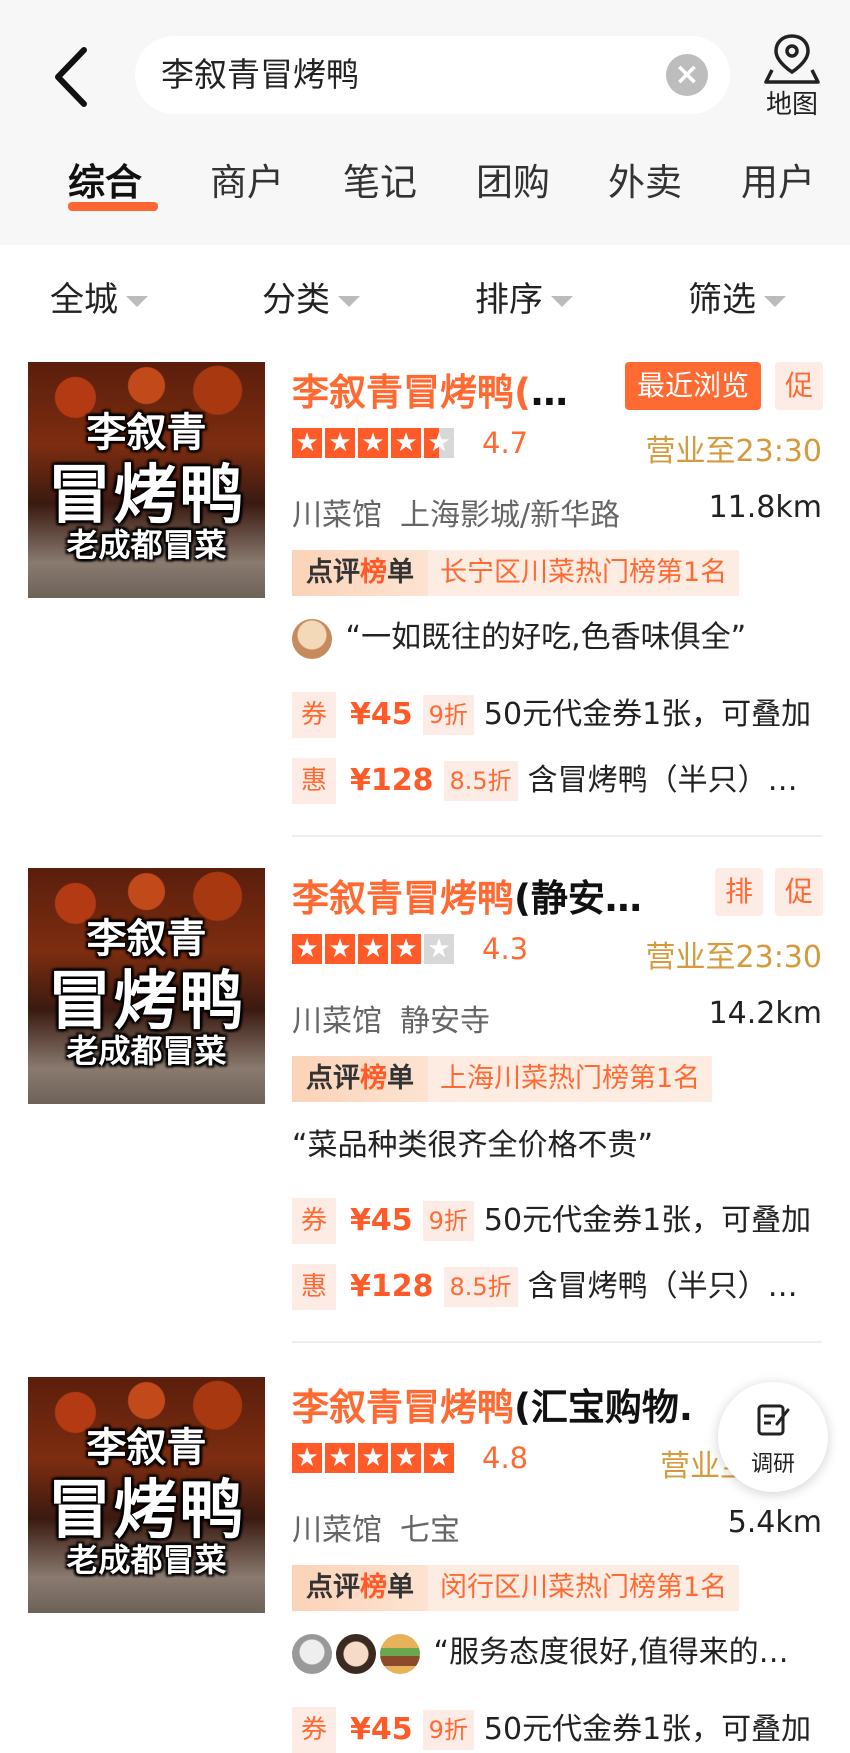  Describe the element at coordinates (247, 183) in the screenshot. I see `tab-merchants: 商户` at that location.